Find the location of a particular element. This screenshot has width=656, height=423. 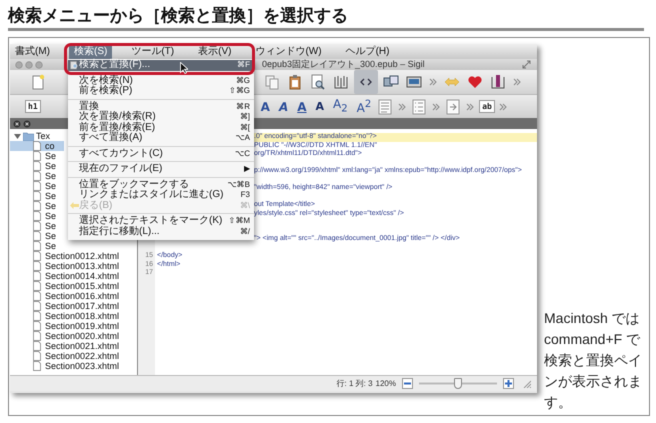

menu-title: 表示(V) is located at coordinates (214, 51).